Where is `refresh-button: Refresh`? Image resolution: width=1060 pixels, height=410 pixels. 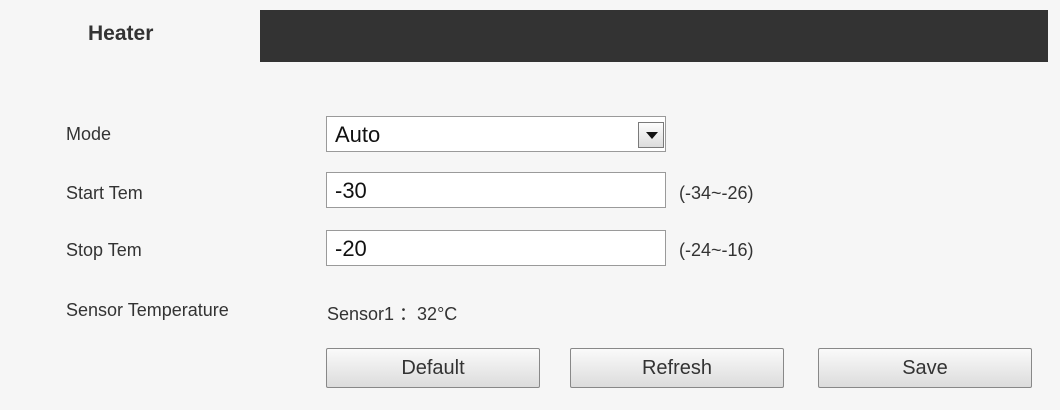 refresh-button: Refresh is located at coordinates (677, 368).